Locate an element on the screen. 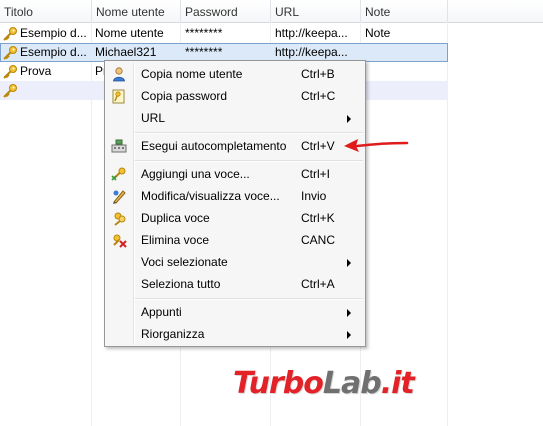 This screenshot has height=426, width=543. menu-item-autotype: Esegui autocompletamento Ctrl+V is located at coordinates (235, 146).